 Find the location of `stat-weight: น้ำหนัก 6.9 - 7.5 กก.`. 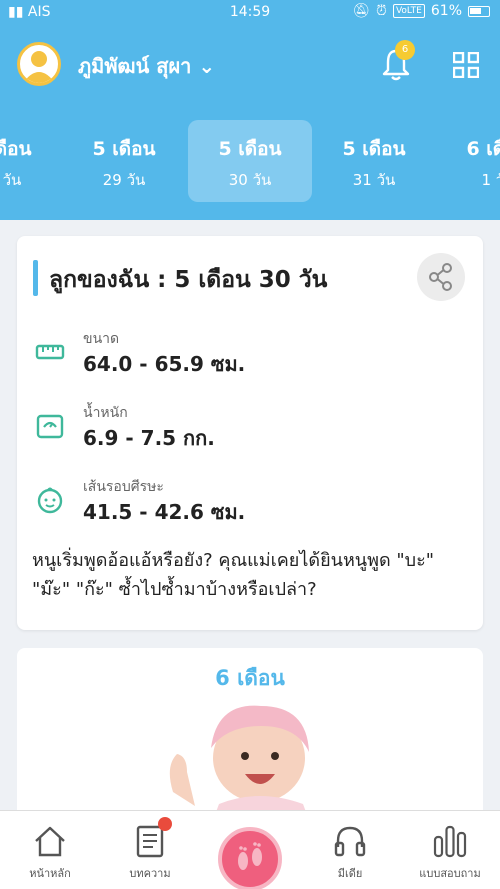

stat-weight: น้ำหนัก 6.9 - 7.5 กก. is located at coordinates (250, 432).